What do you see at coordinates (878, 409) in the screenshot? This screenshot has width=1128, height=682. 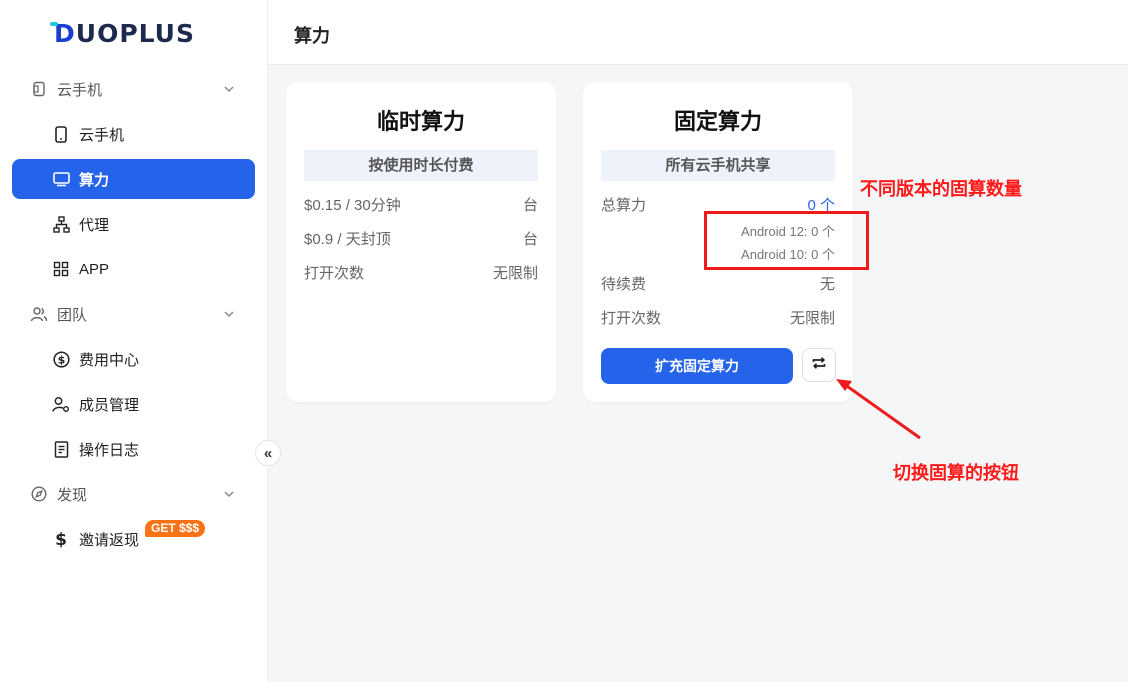 I see `annotation-arrow` at bounding box center [878, 409].